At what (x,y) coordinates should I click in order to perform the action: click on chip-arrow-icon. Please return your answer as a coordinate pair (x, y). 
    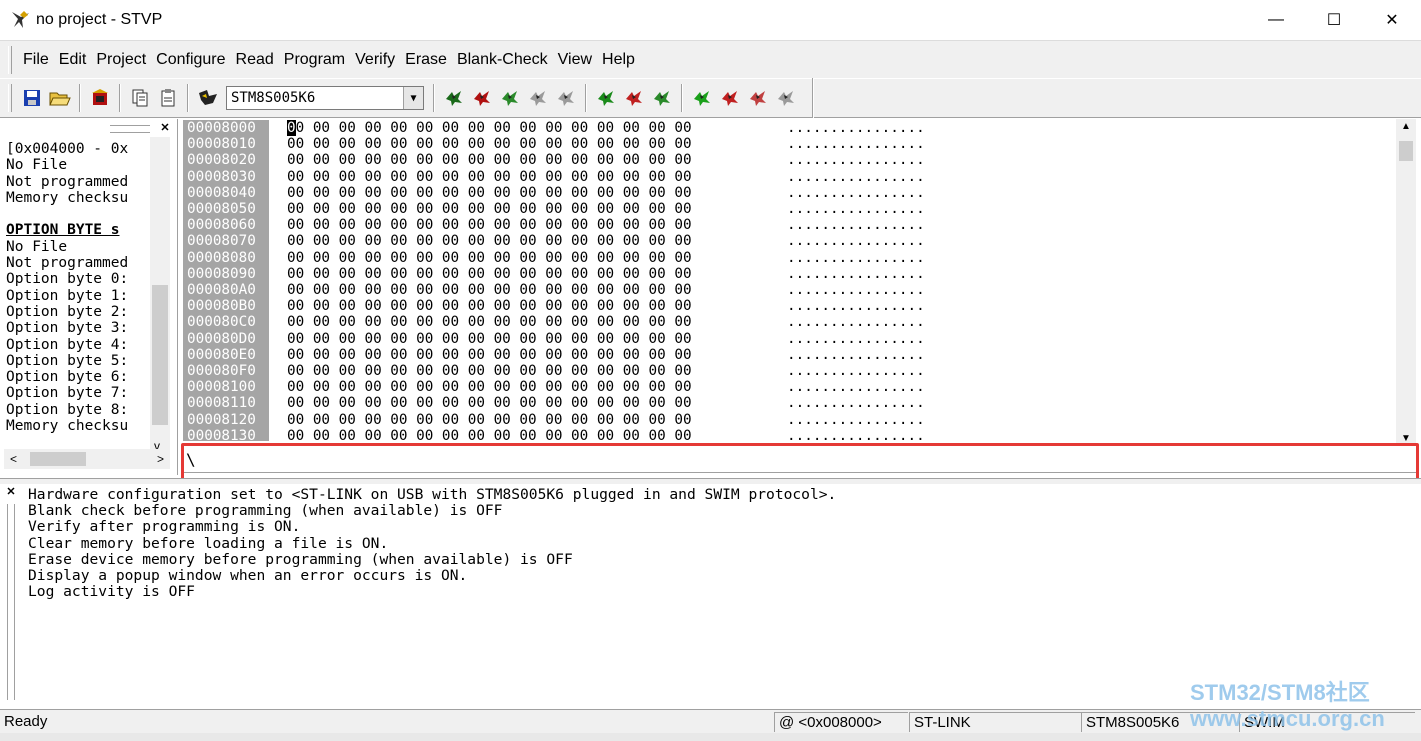
    Looking at the image, I should click on (786, 98).